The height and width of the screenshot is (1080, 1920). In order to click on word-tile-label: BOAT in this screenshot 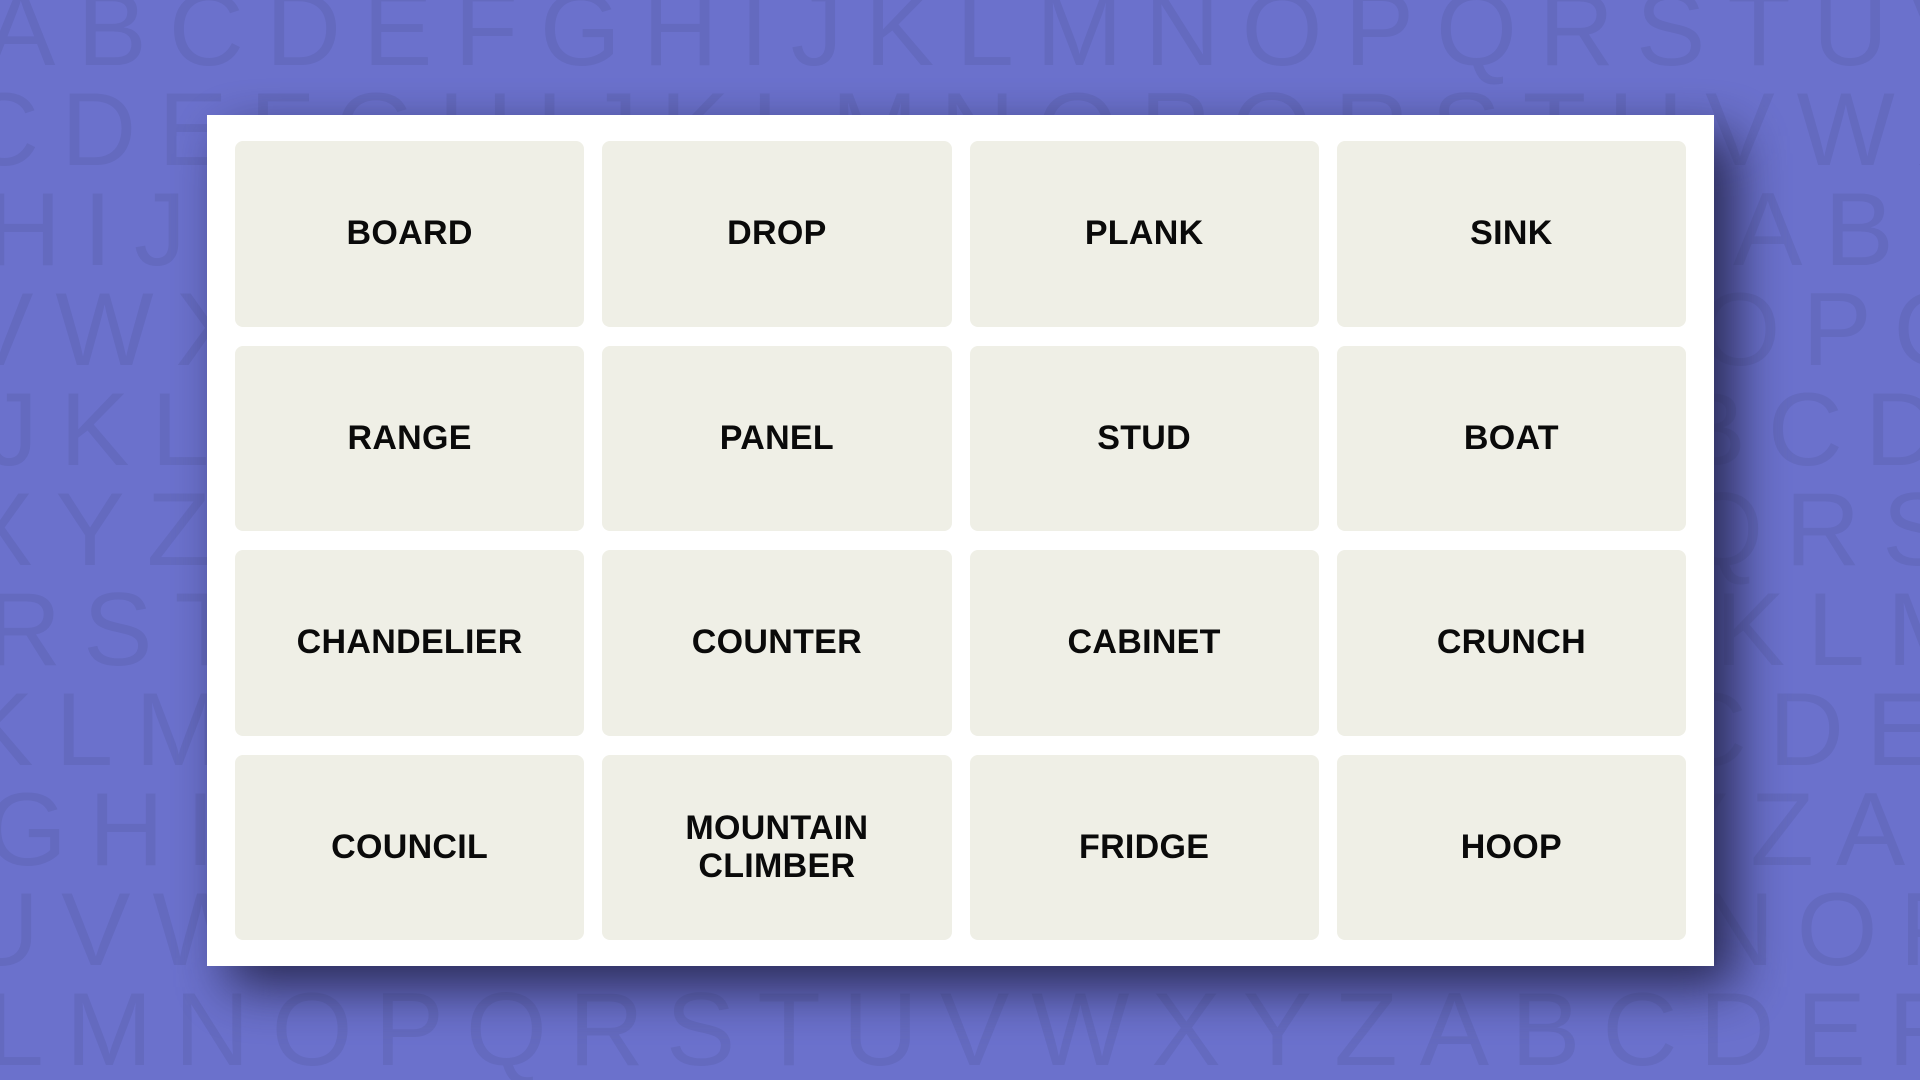, I will do `click(1511, 437)`.